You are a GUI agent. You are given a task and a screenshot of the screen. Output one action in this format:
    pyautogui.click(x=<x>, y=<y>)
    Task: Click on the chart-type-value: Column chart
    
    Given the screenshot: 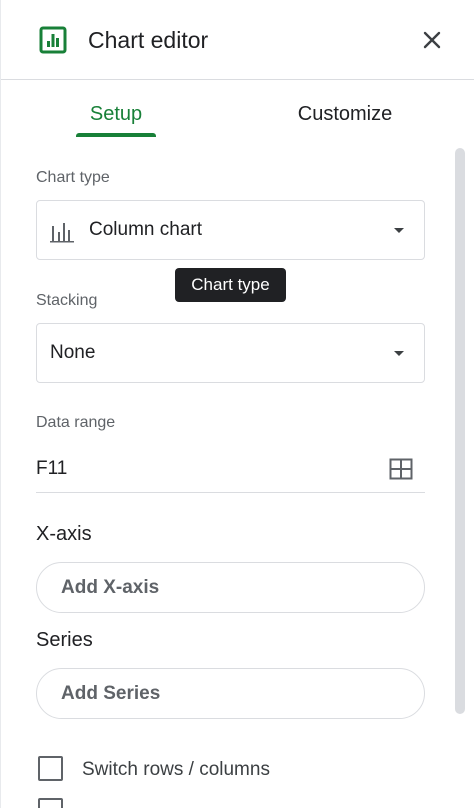 What is the action you would take?
    pyautogui.click(x=145, y=229)
    